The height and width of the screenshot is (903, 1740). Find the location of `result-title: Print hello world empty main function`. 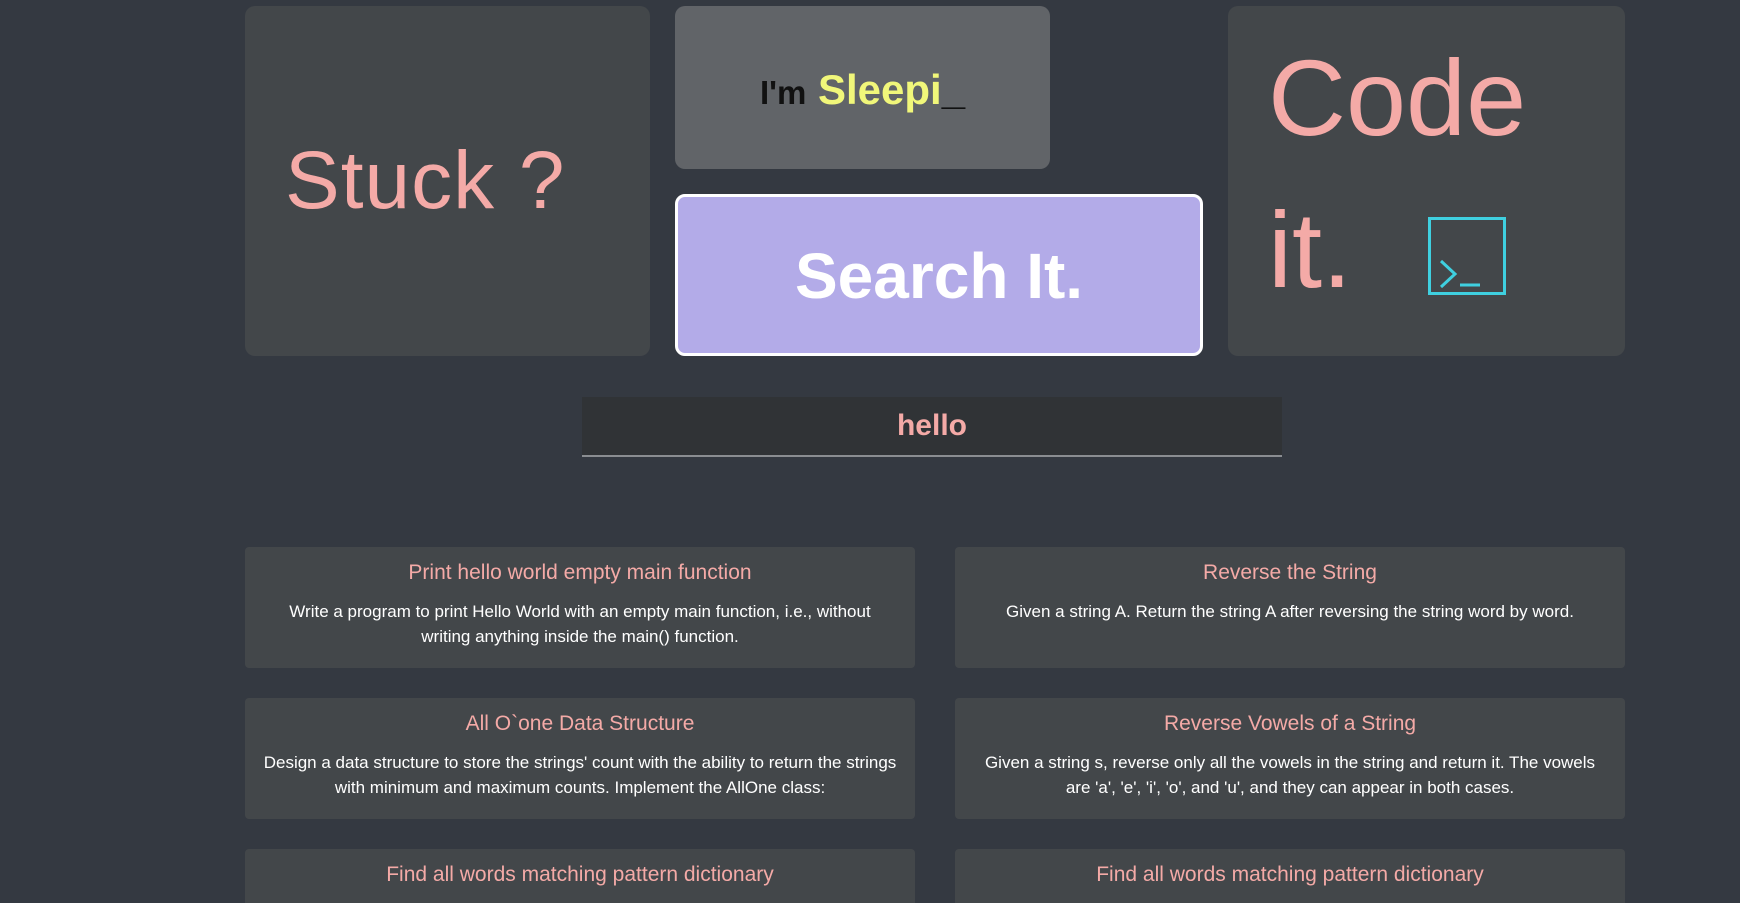

result-title: Print hello world empty main function is located at coordinates (580, 573).